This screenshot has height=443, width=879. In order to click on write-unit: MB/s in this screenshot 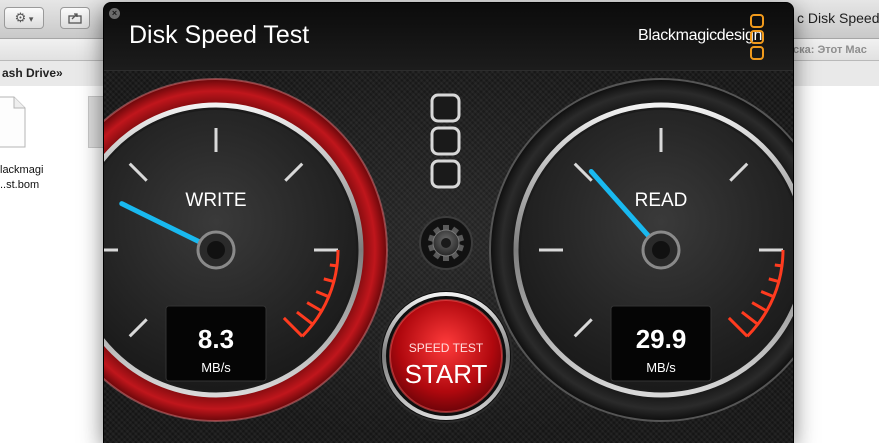, I will do `click(216, 367)`.